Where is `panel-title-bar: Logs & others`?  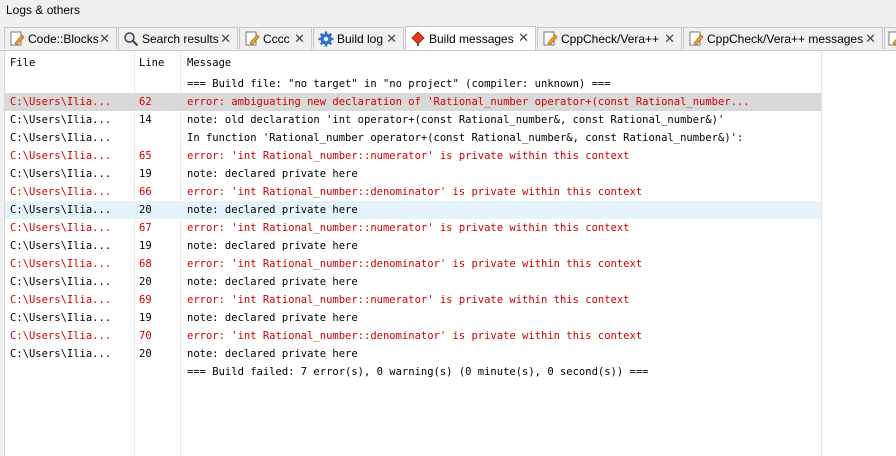
panel-title-bar: Logs & others is located at coordinates (448, 13).